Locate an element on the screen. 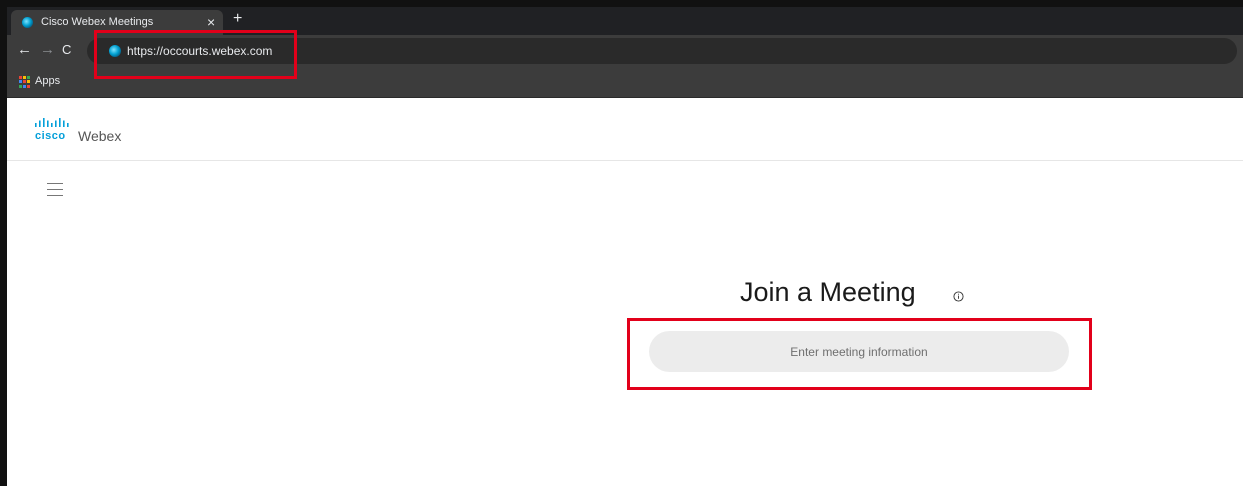 The image size is (1243, 486). forward-button: → is located at coordinates (47, 50).